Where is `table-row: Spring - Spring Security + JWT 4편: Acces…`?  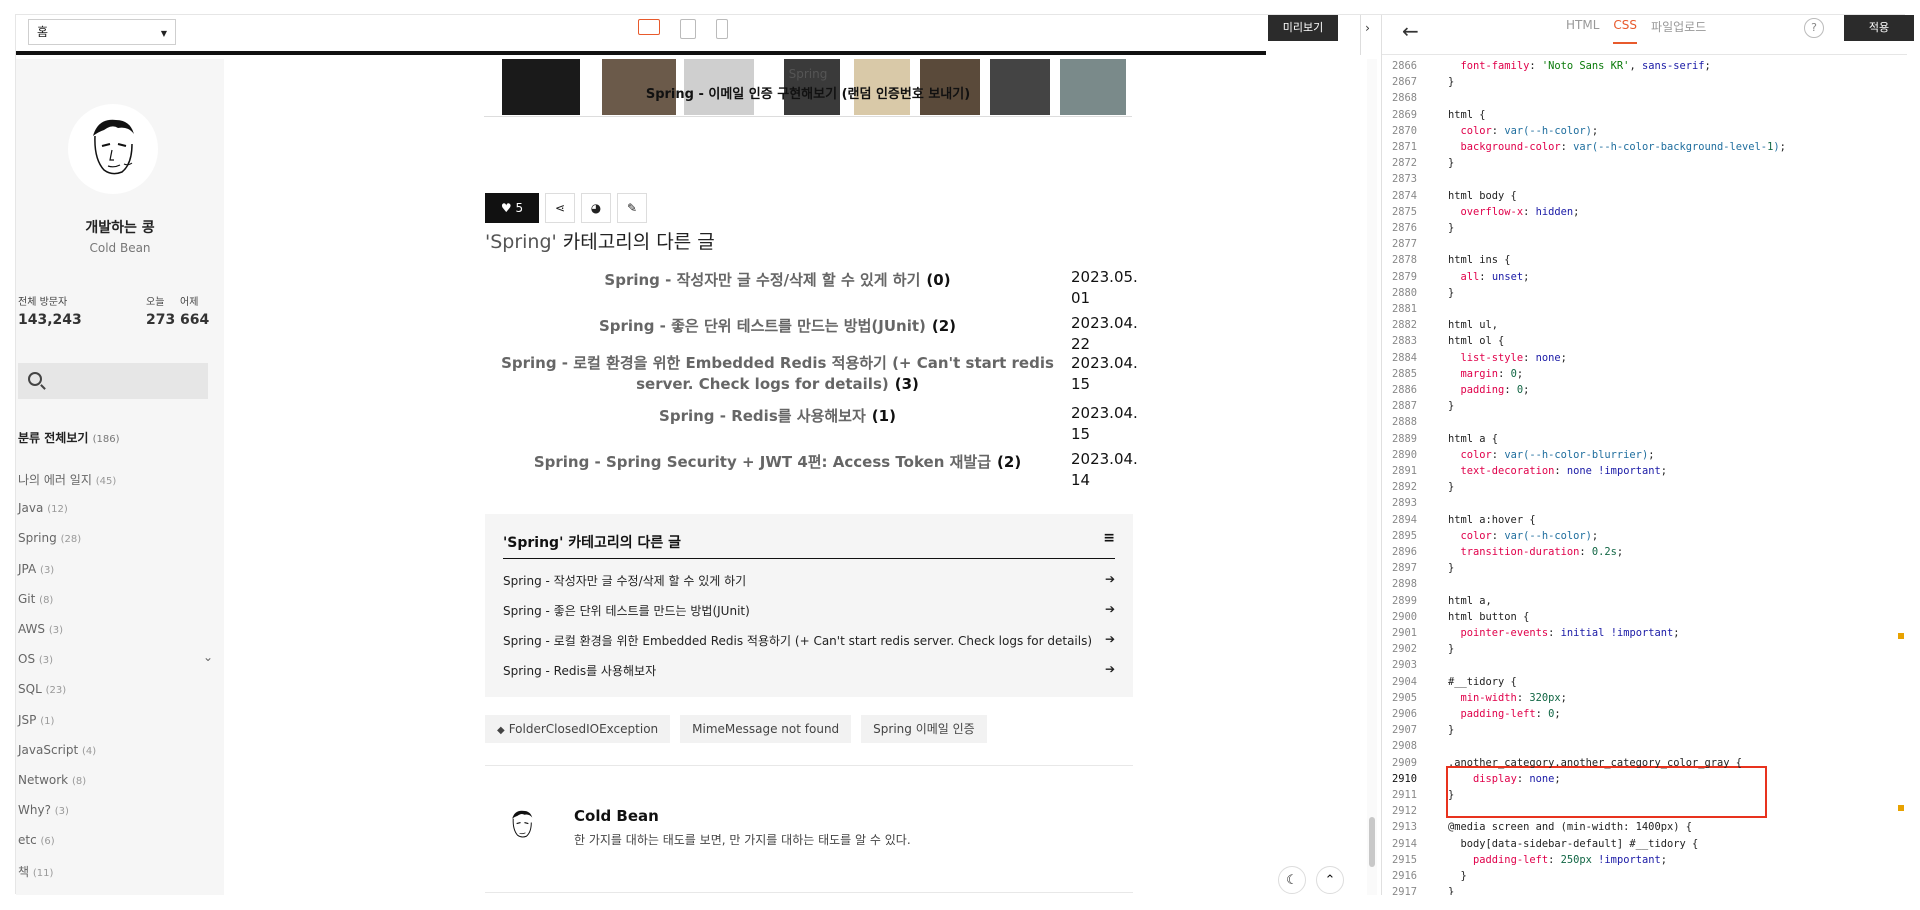 table-row: Spring - Spring Security + JWT 4편: Acces… is located at coordinates (811, 473).